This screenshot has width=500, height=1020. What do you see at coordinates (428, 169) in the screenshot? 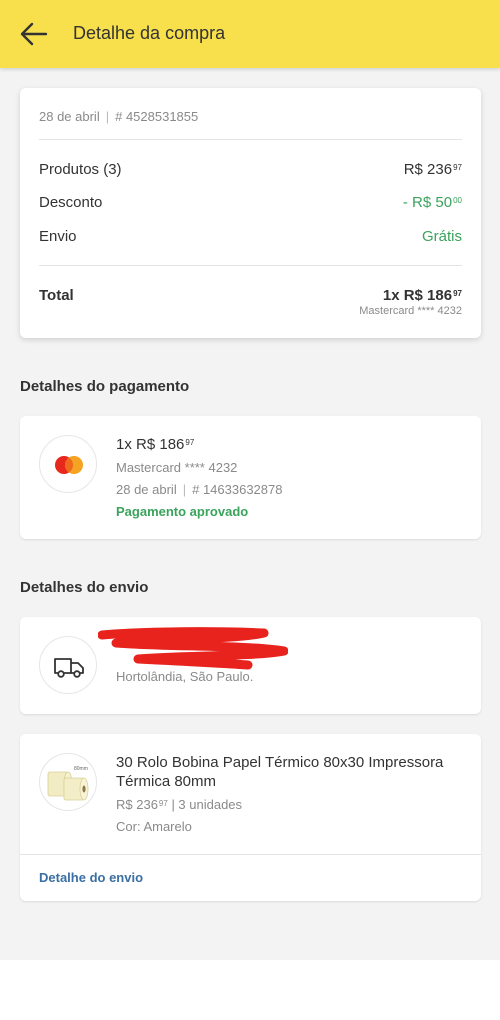
I see `products-amount: R$ 236` at bounding box center [428, 169].